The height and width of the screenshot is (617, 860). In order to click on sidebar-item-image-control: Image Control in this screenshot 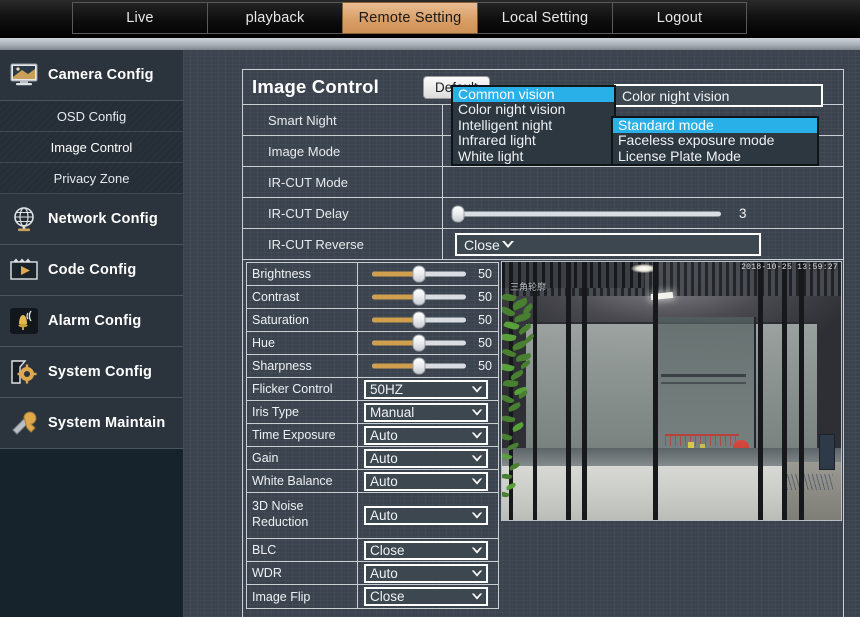, I will do `click(91, 147)`.